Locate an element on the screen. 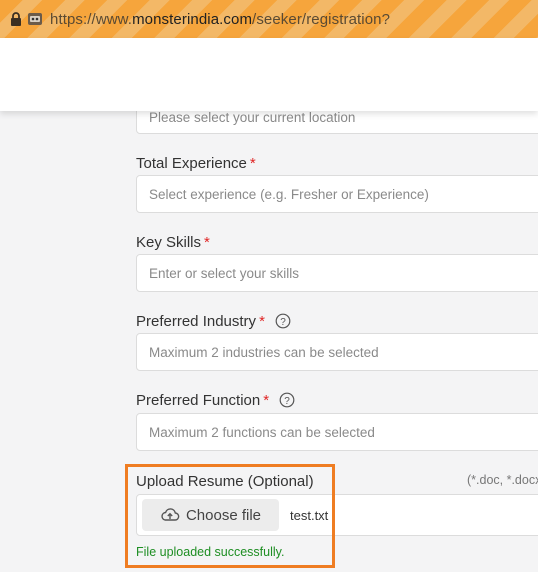 The width and height of the screenshot is (538, 572). preferred-industry-label: Preferred Industry * ? is located at coordinates (213, 321).